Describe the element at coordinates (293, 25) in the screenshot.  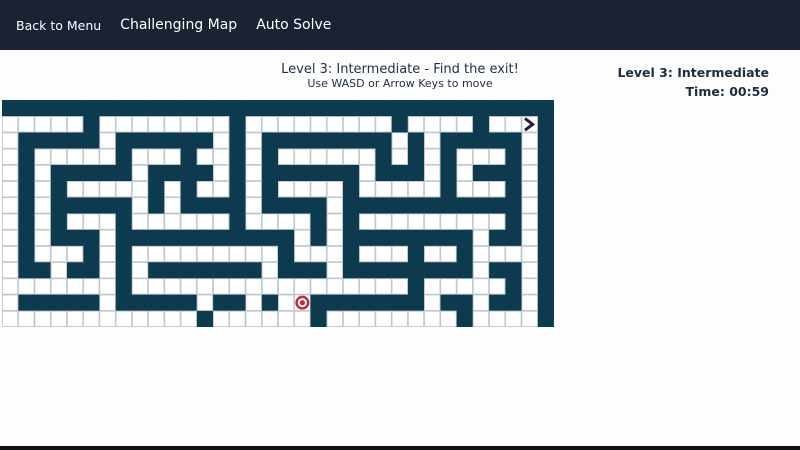
I see `auto-solve-button: Auto Solve` at that location.